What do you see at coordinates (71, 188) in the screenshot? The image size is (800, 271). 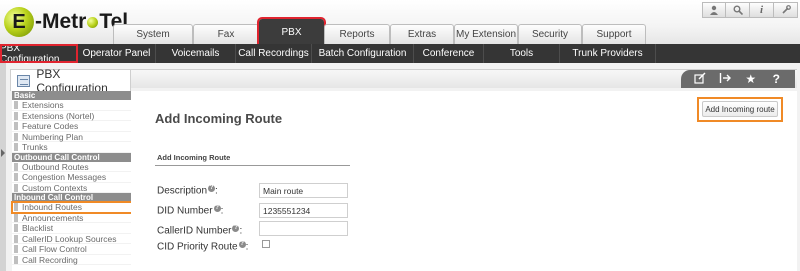 I see `sidebar-item-custom-contexts: Custom Contexts` at bounding box center [71, 188].